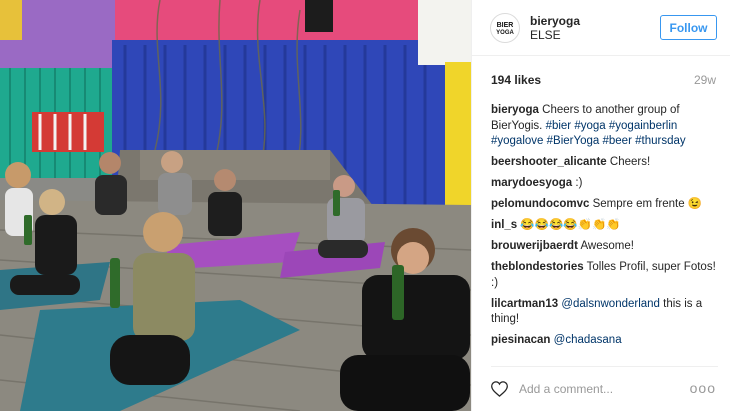  I want to click on comment-text: Sempre em frente 😉, so click(647, 204).